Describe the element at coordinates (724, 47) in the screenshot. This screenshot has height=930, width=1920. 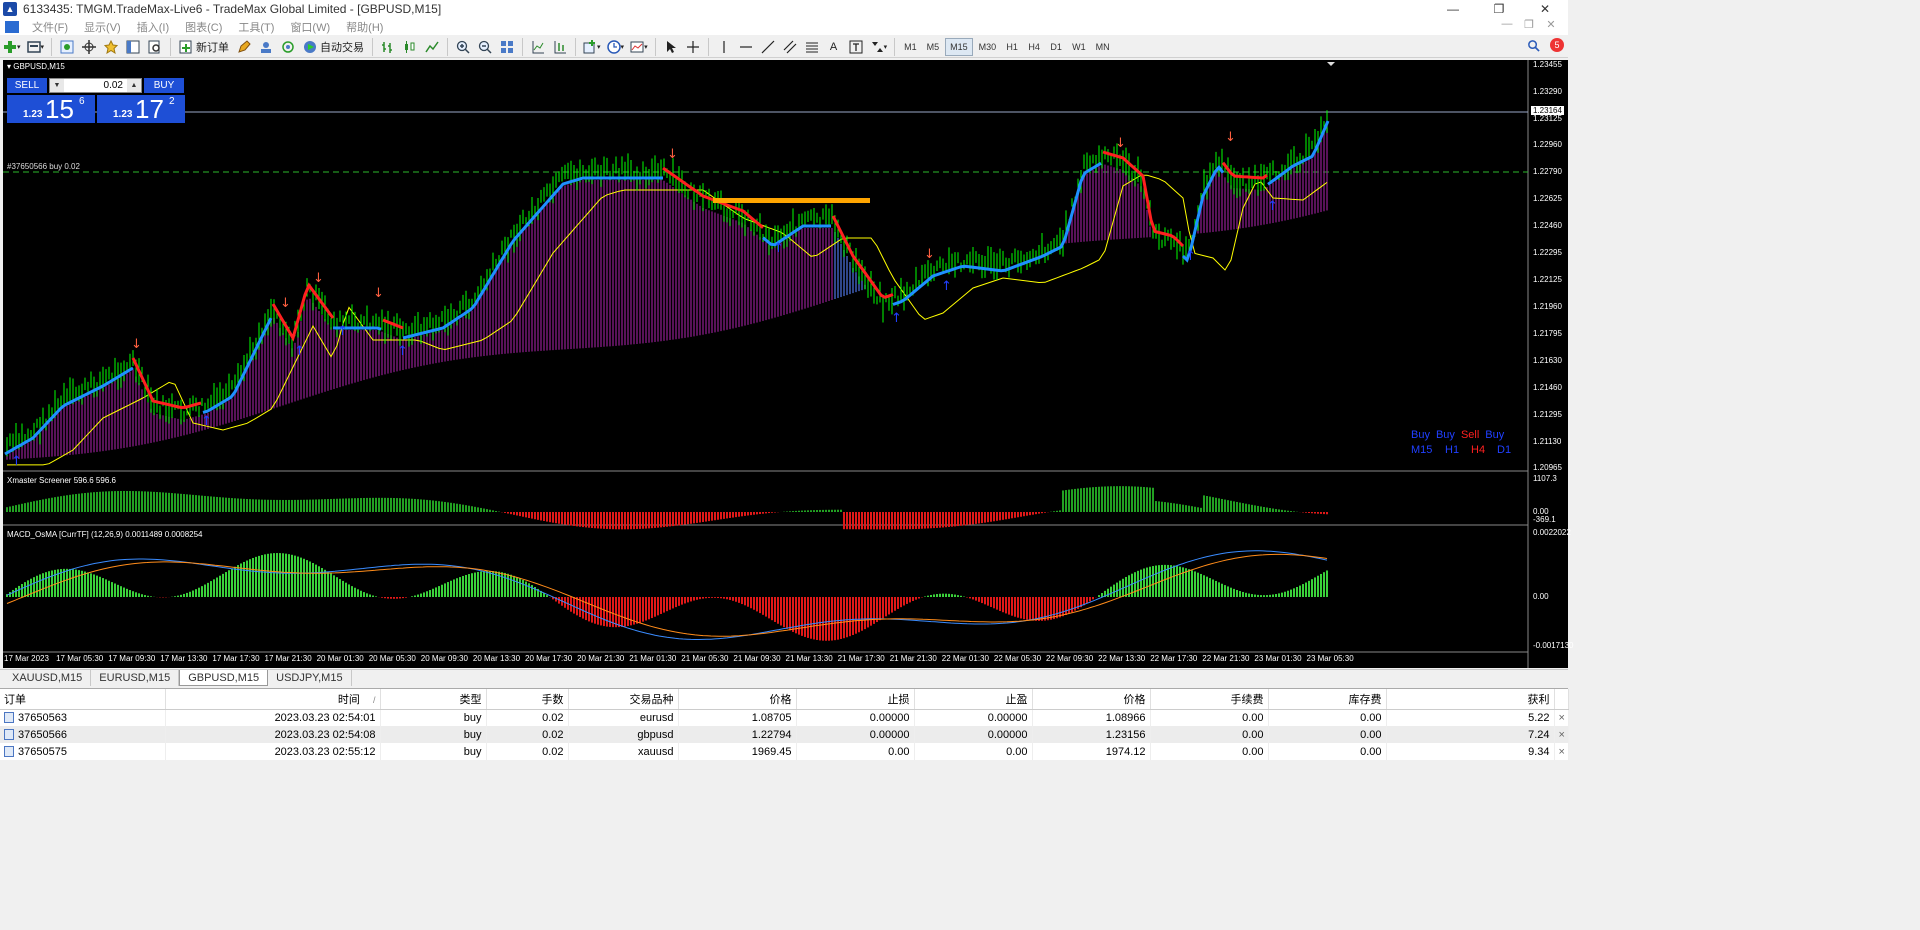
I see `vertical-line-button` at that location.